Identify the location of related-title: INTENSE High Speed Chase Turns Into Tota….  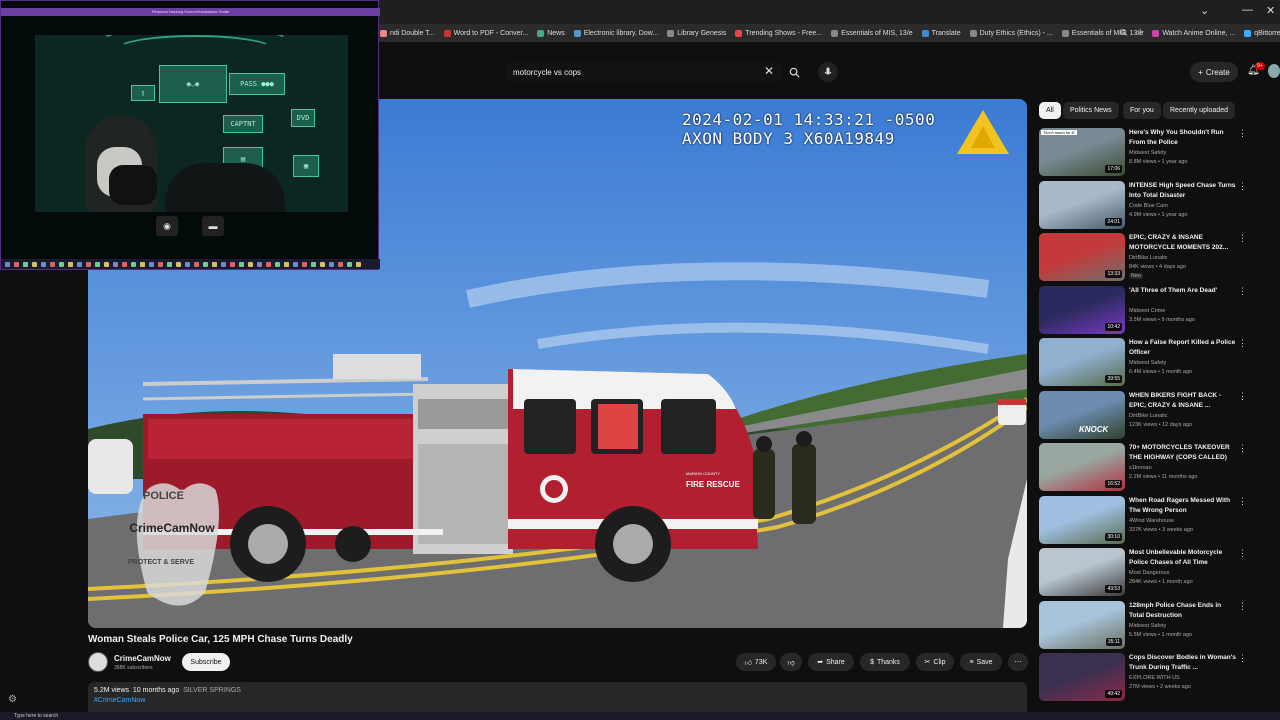
(1183, 191).